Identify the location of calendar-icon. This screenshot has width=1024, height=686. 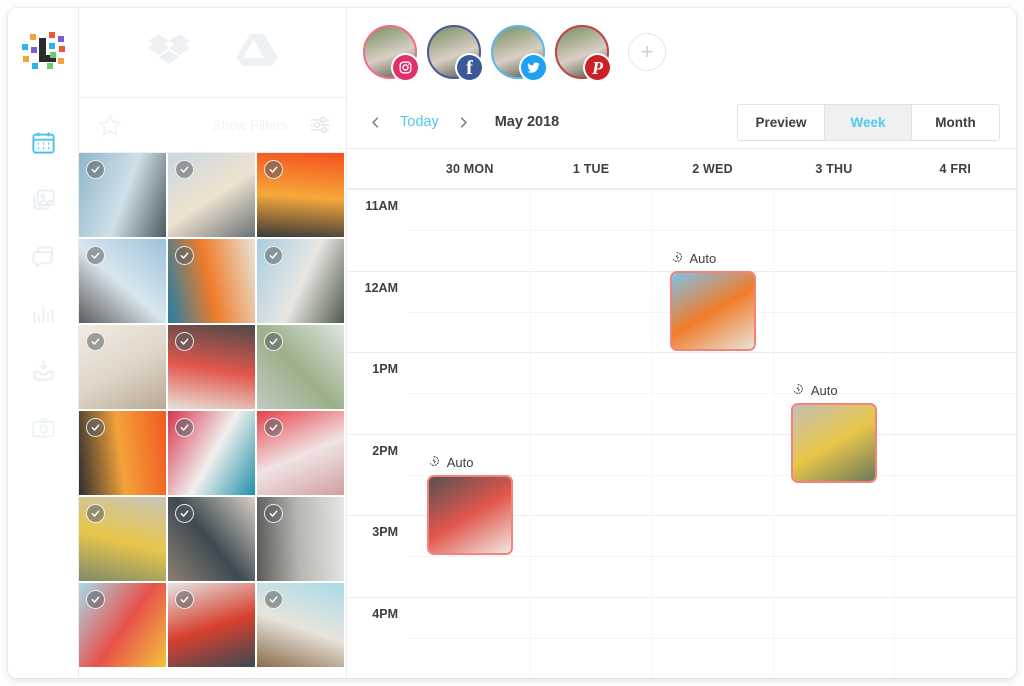
(43, 143).